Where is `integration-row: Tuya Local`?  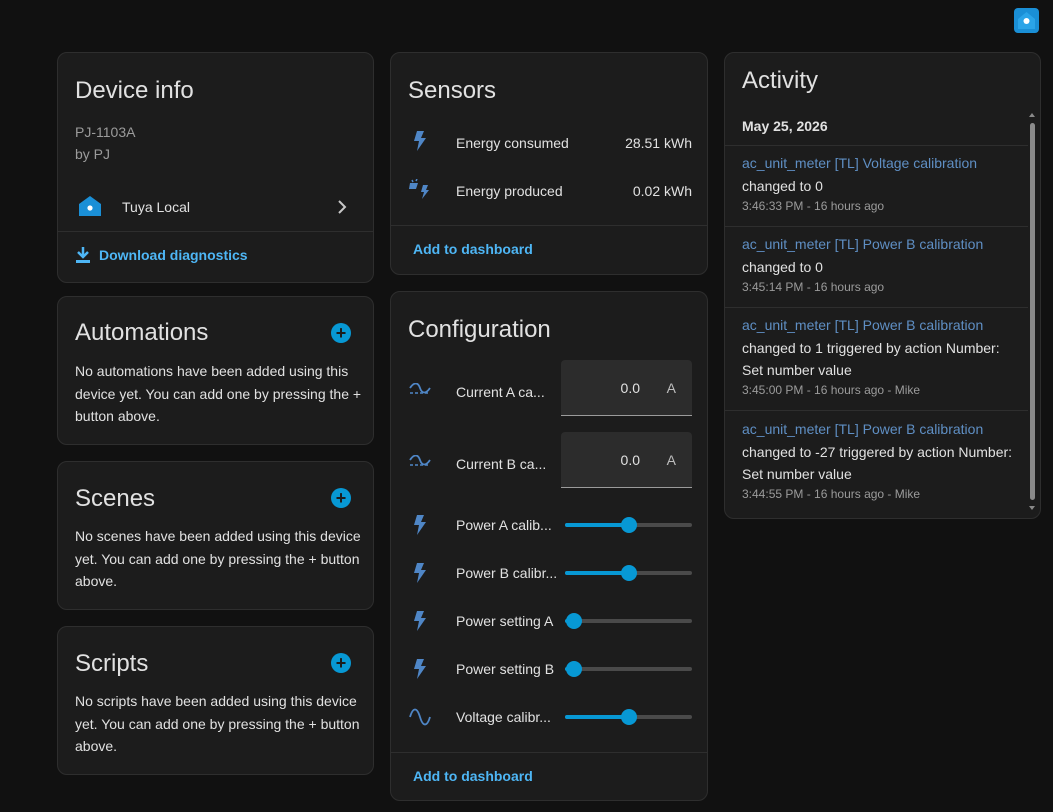
integration-row: Tuya Local is located at coordinates (215, 209).